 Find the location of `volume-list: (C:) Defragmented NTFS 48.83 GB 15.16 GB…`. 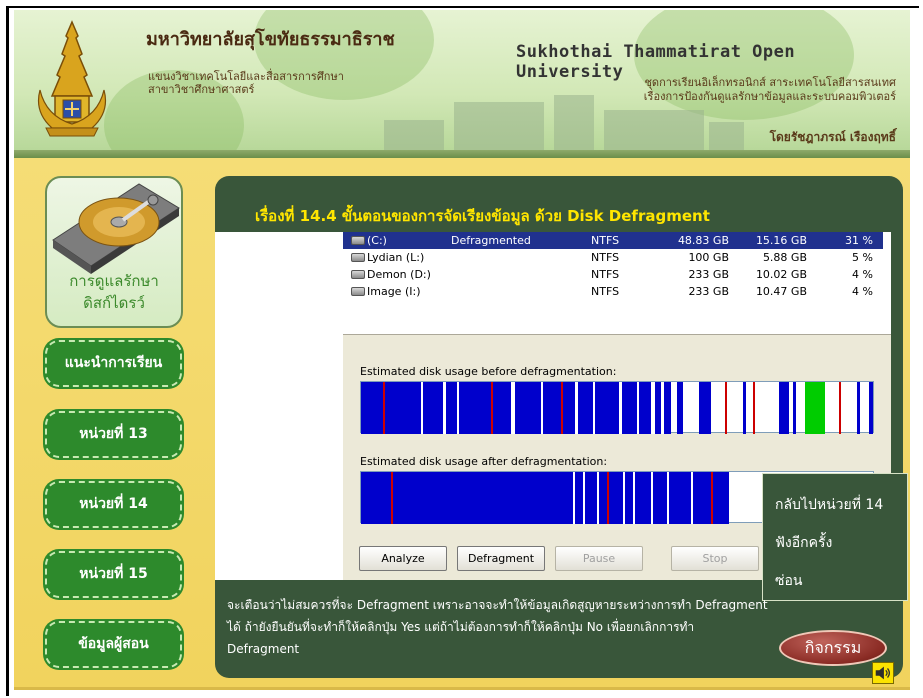

volume-list: (C:) Defragmented NTFS 48.83 GB 15.16 GB… is located at coordinates (613, 266).